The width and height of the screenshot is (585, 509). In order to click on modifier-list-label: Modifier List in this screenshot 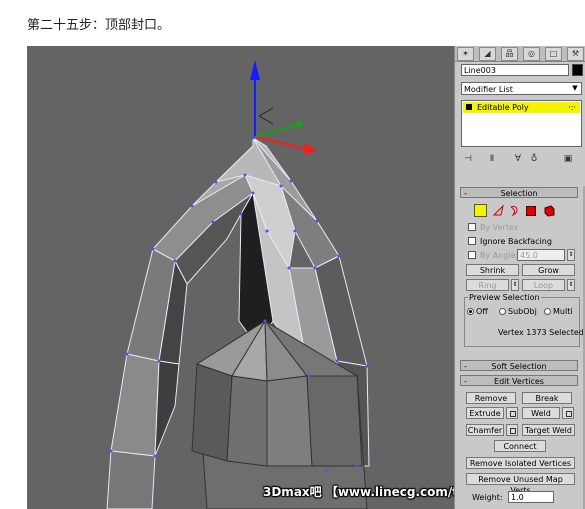, I will do `click(488, 89)`.